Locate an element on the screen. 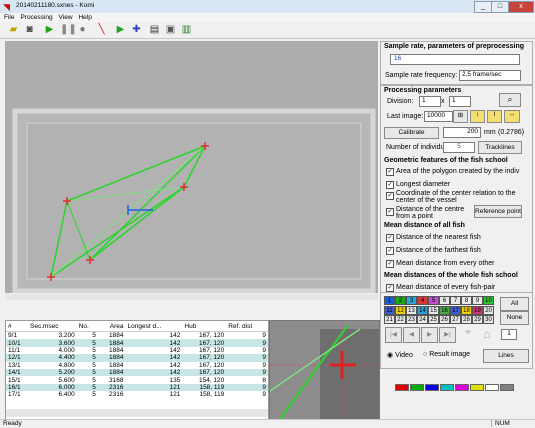 This screenshot has height=428, width=535. individuals-input: 5 is located at coordinates (459, 147).